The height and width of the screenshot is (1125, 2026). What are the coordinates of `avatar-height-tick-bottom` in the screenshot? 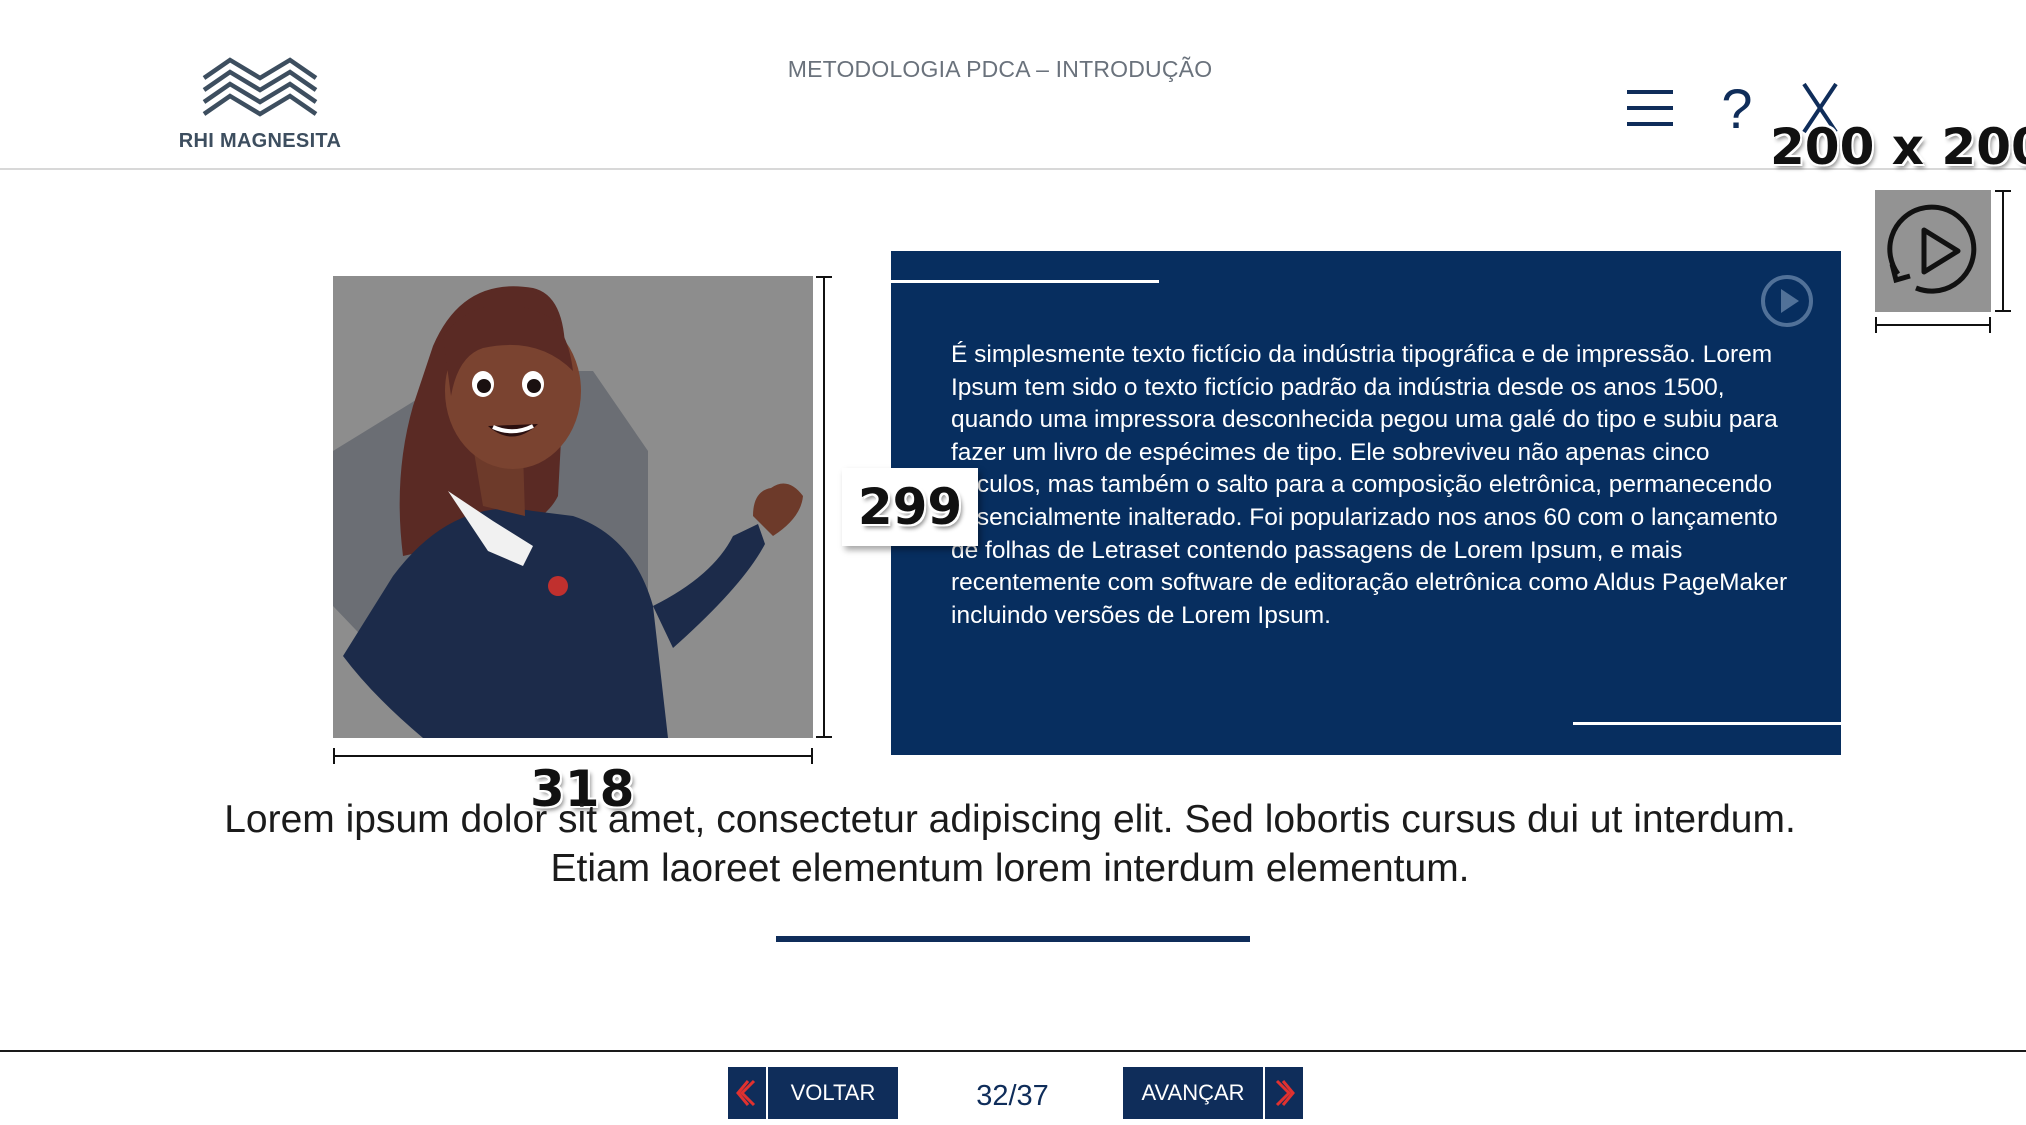 It's located at (824, 737).